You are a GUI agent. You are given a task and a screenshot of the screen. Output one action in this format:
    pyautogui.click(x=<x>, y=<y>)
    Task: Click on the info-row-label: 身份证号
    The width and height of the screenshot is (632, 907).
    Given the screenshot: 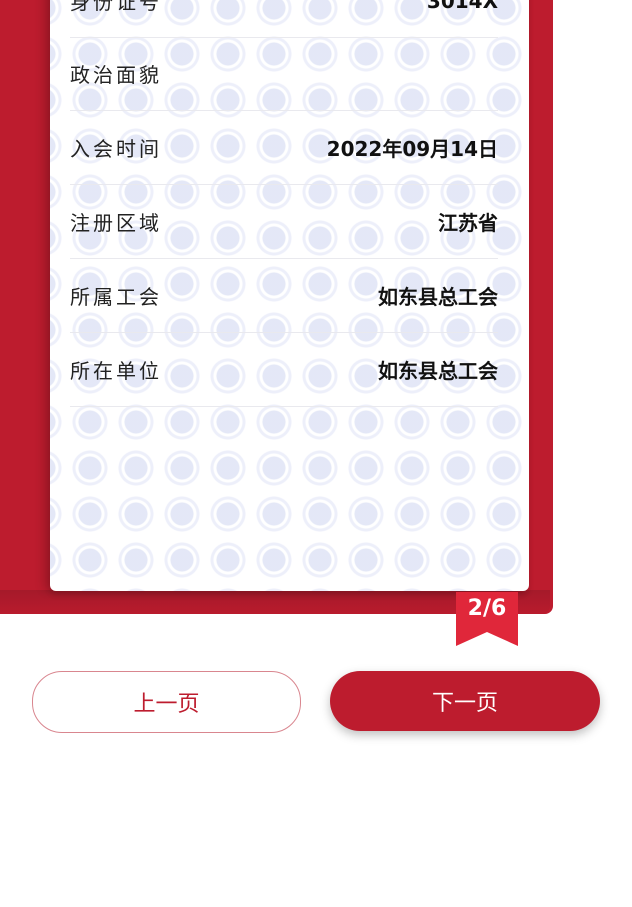 What is the action you would take?
    pyautogui.click(x=116, y=7)
    